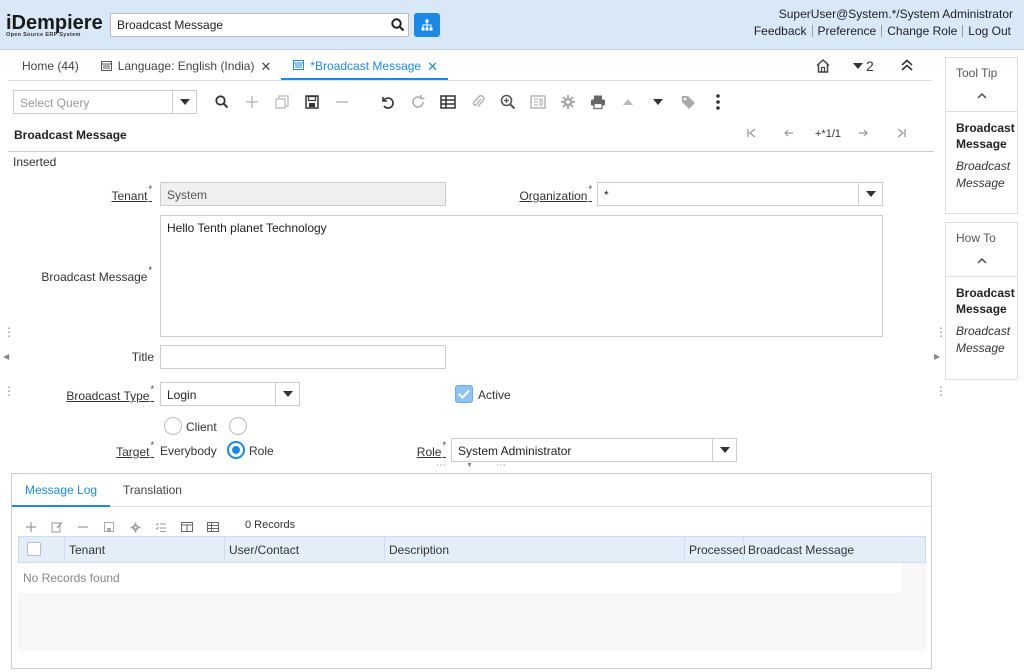  What do you see at coordinates (188, 451) in the screenshot?
I see `everybody-option-label: Everybody` at bounding box center [188, 451].